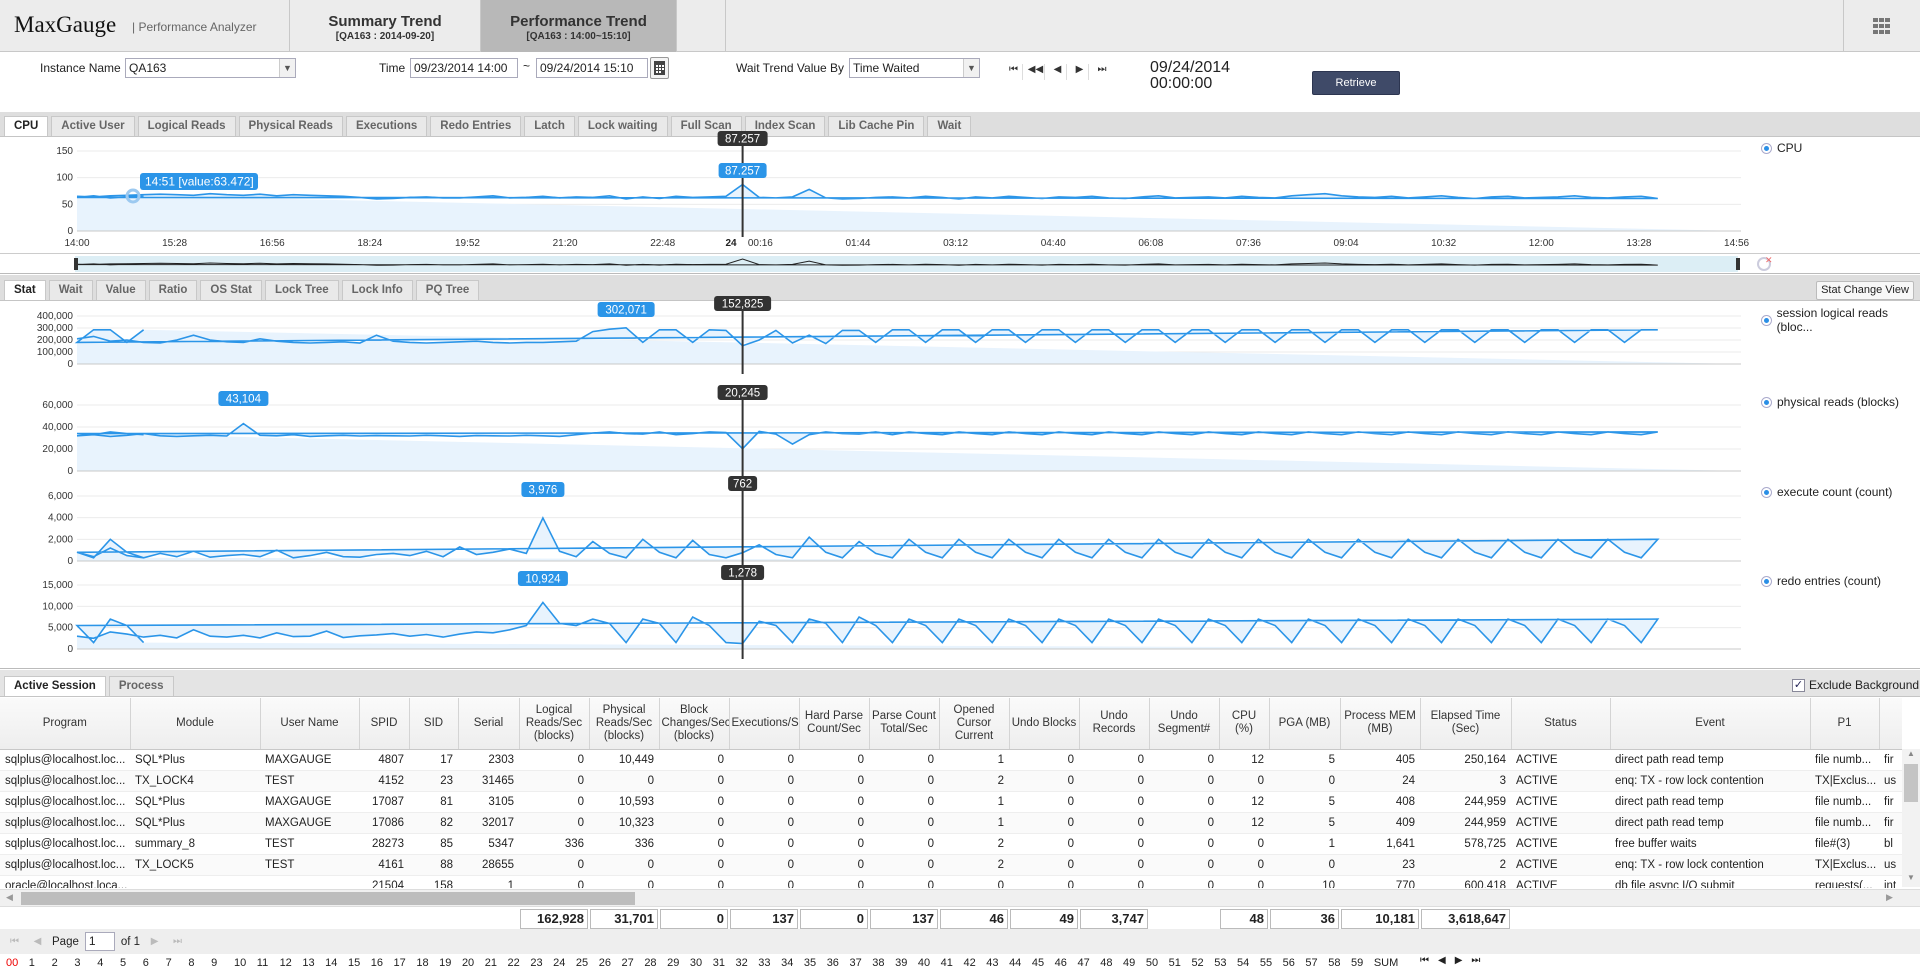  Describe the element at coordinates (99, 941) in the screenshot. I see `page-input: 1` at that location.